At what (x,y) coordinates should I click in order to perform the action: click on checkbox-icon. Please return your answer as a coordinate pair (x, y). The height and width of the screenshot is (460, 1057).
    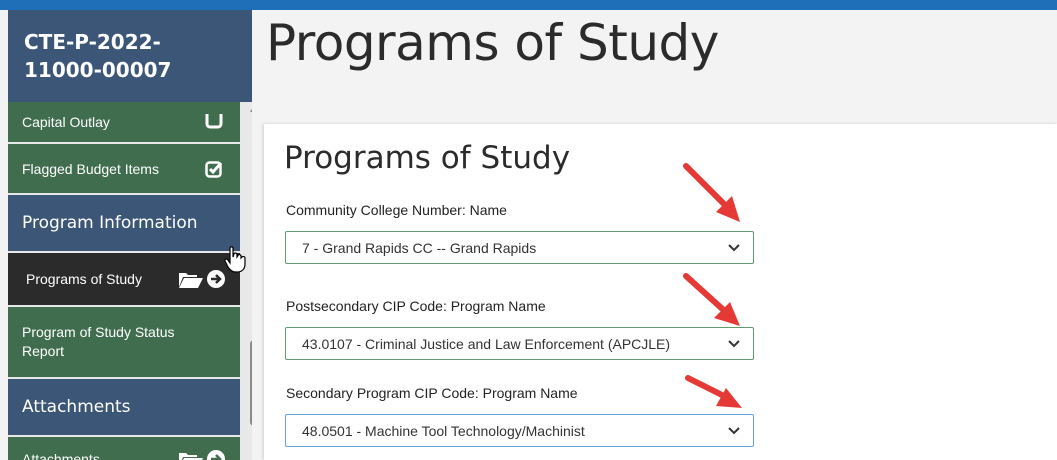
    Looking at the image, I should click on (214, 122).